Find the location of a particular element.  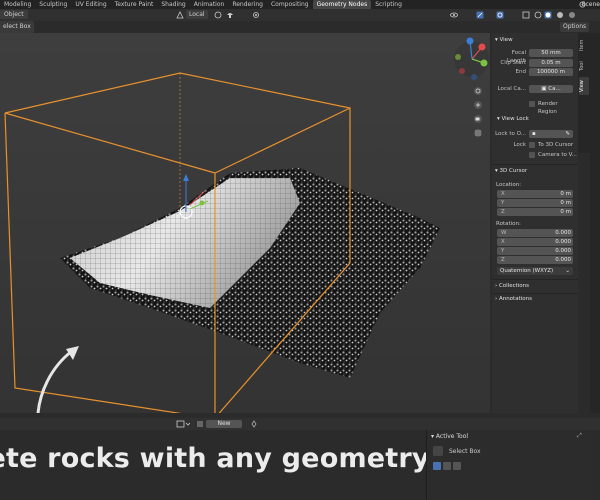

video-caption: lete rocks with any geometry is located at coordinates (215, 458).